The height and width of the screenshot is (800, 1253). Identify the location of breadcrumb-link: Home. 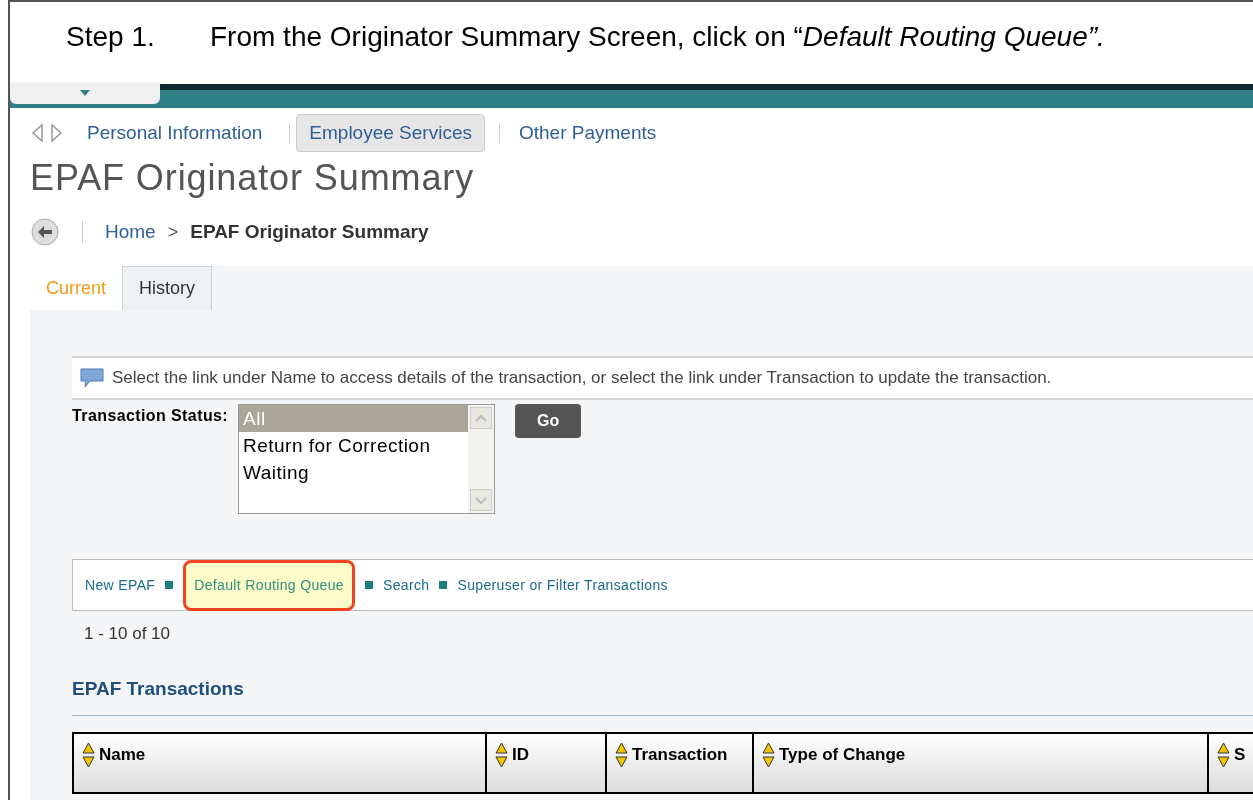
(130, 232).